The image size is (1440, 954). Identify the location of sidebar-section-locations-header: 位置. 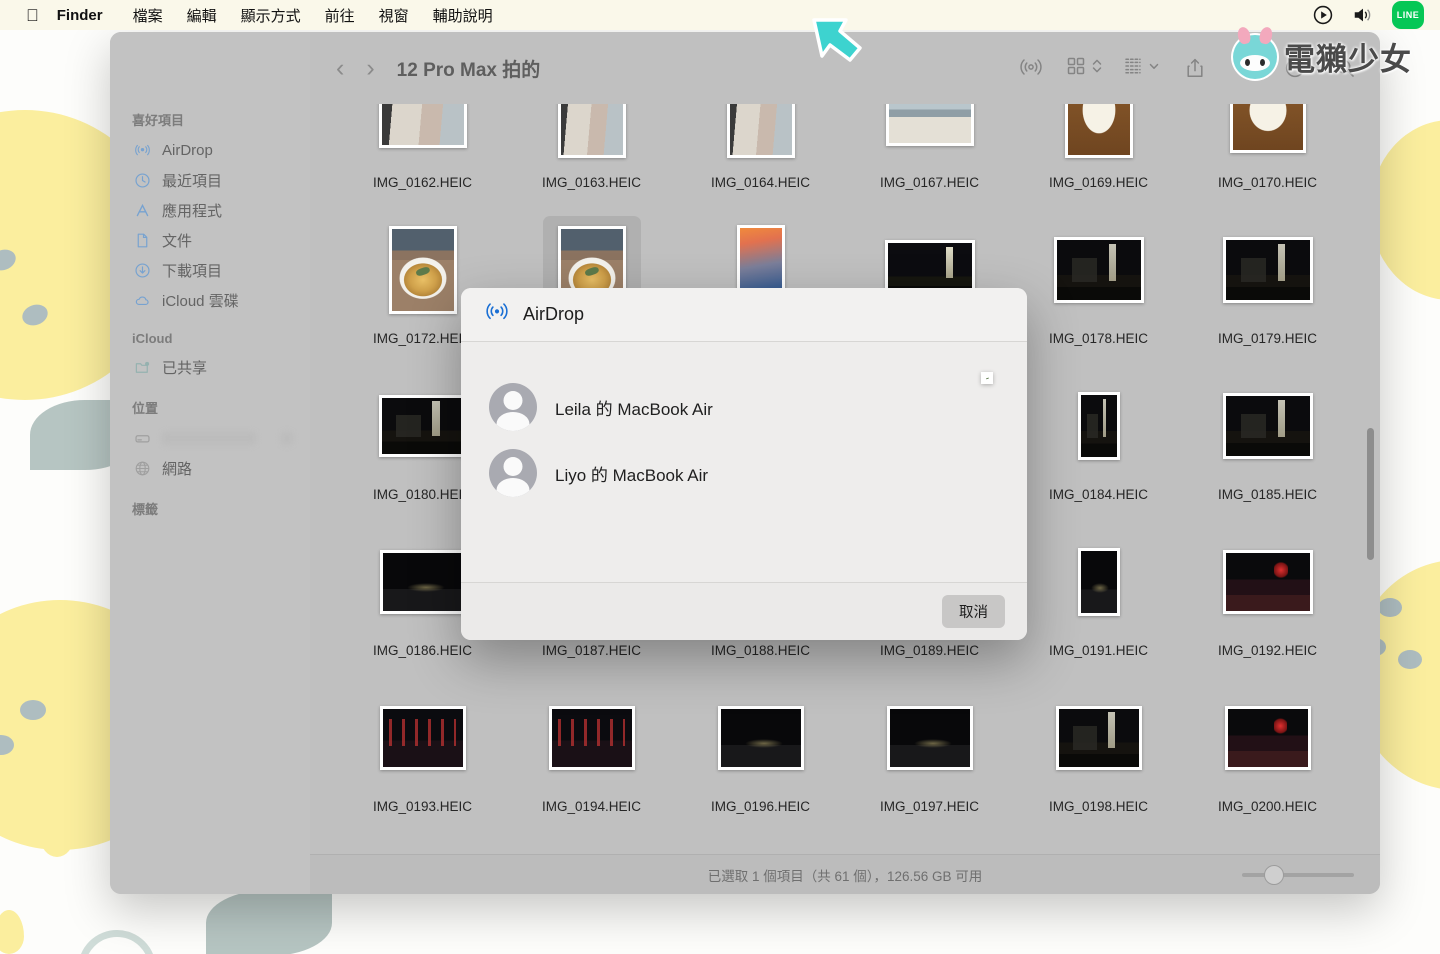
(145, 408).